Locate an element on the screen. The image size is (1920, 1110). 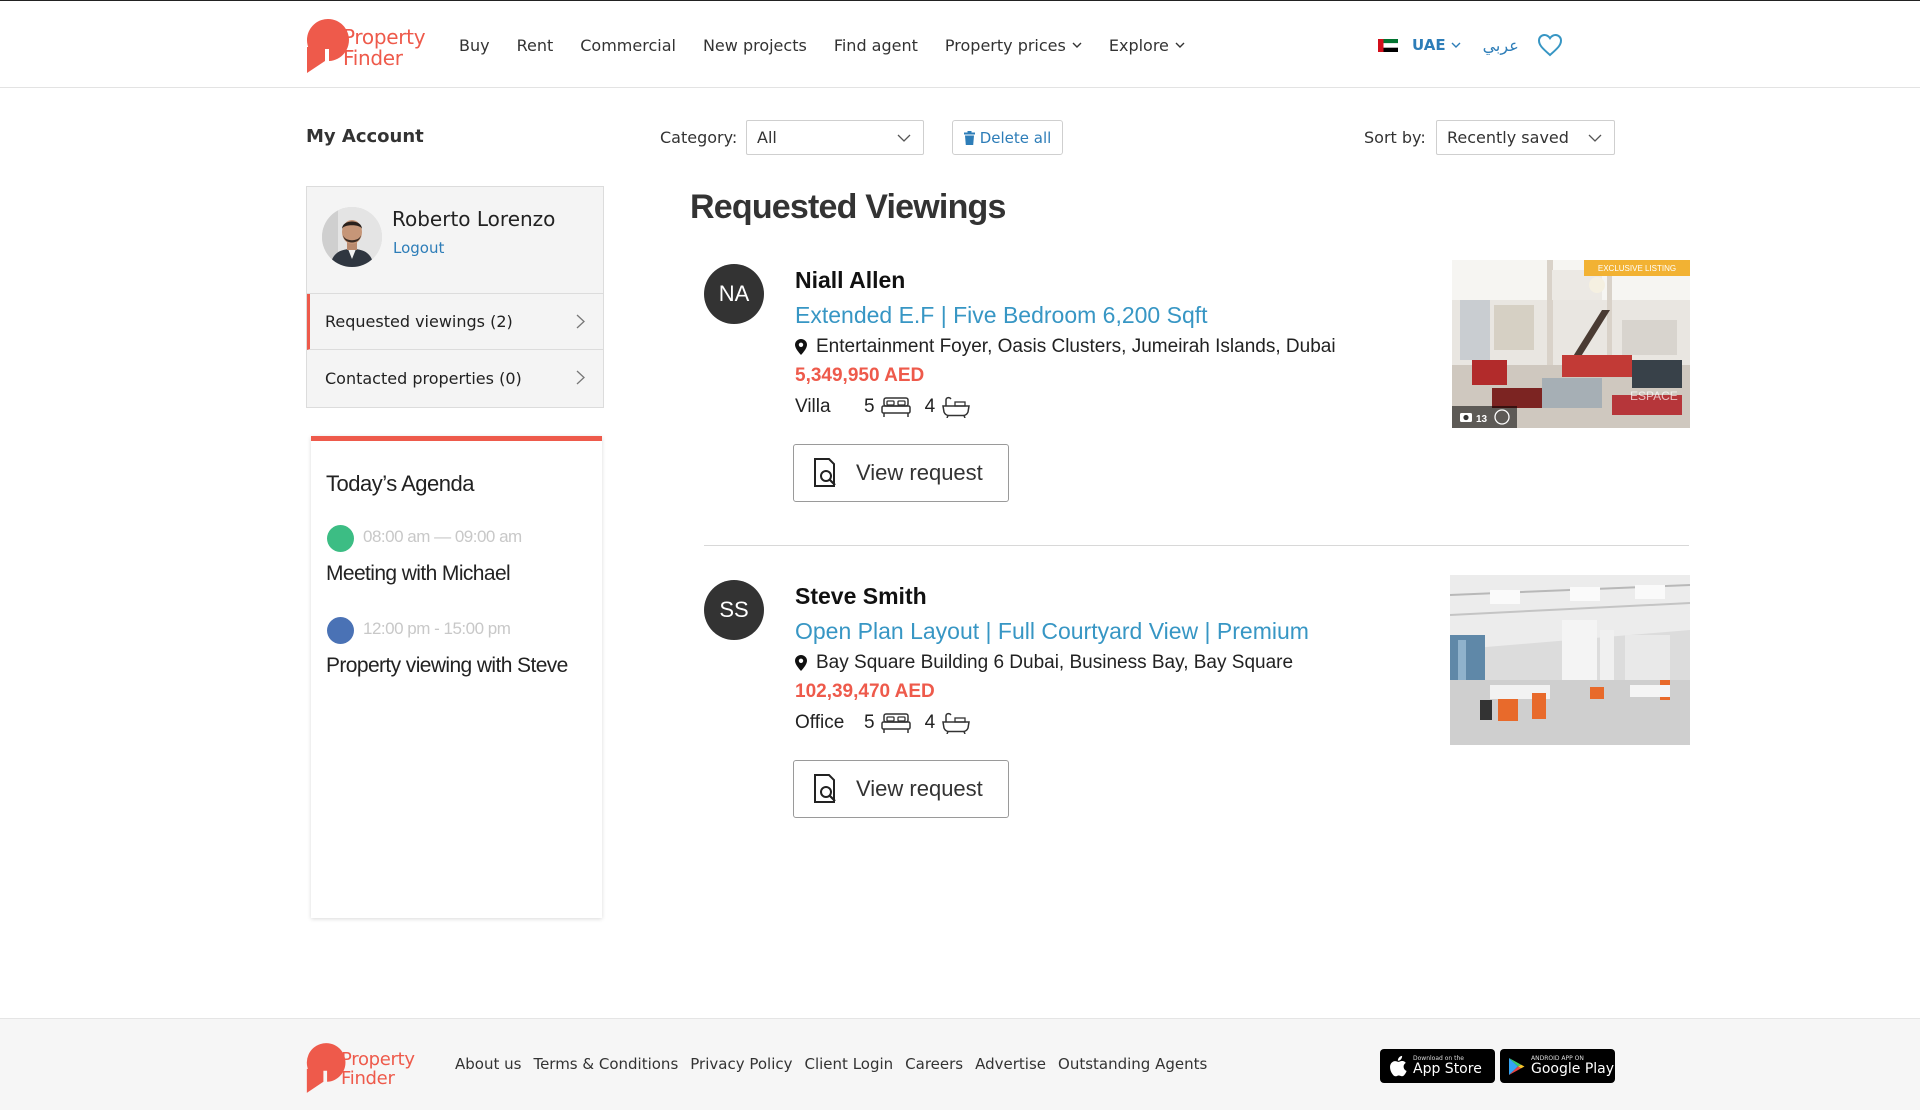
avatar-photo is located at coordinates (352, 237).